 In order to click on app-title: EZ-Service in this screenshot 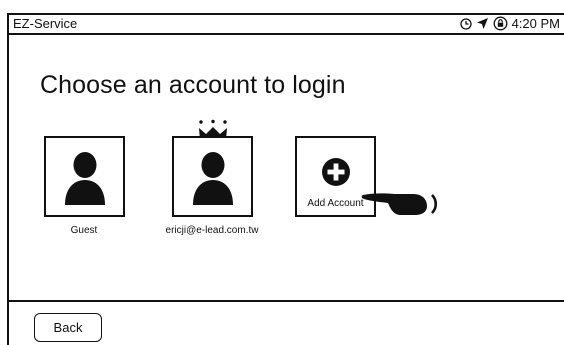, I will do `click(45, 23)`.